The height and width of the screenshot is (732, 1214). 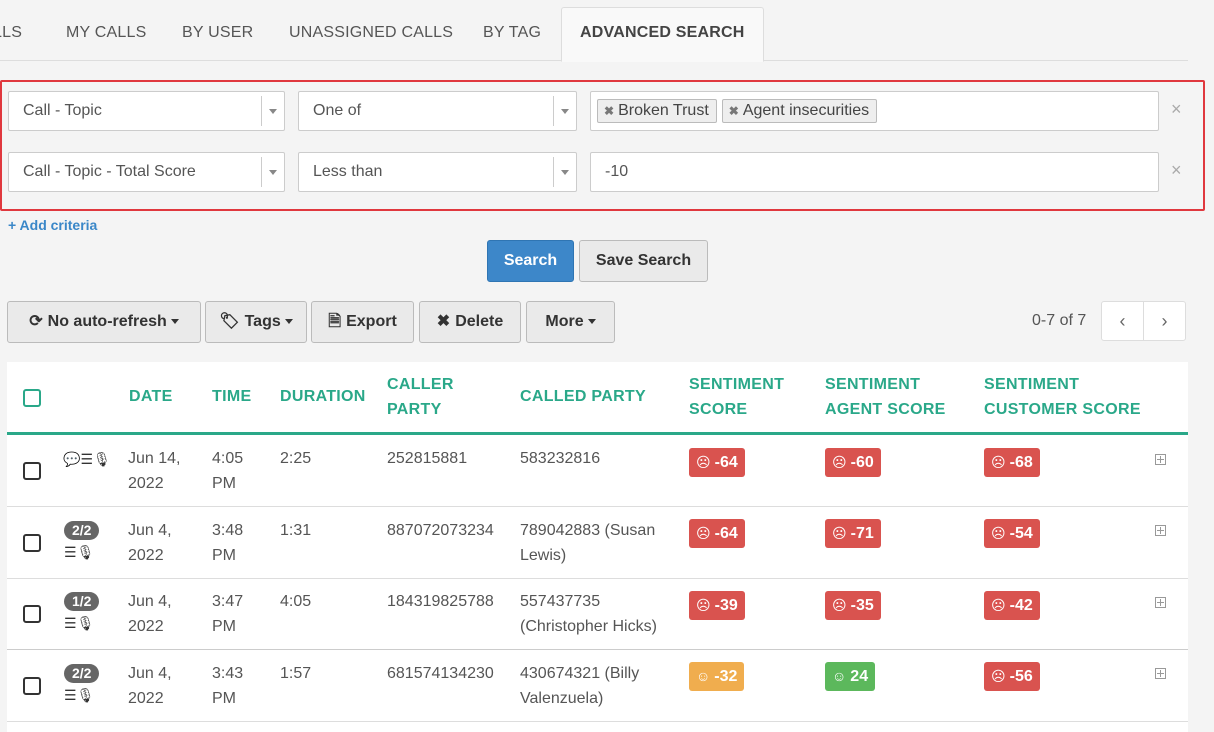 I want to click on save-search-button: Save Search, so click(x=643, y=261).